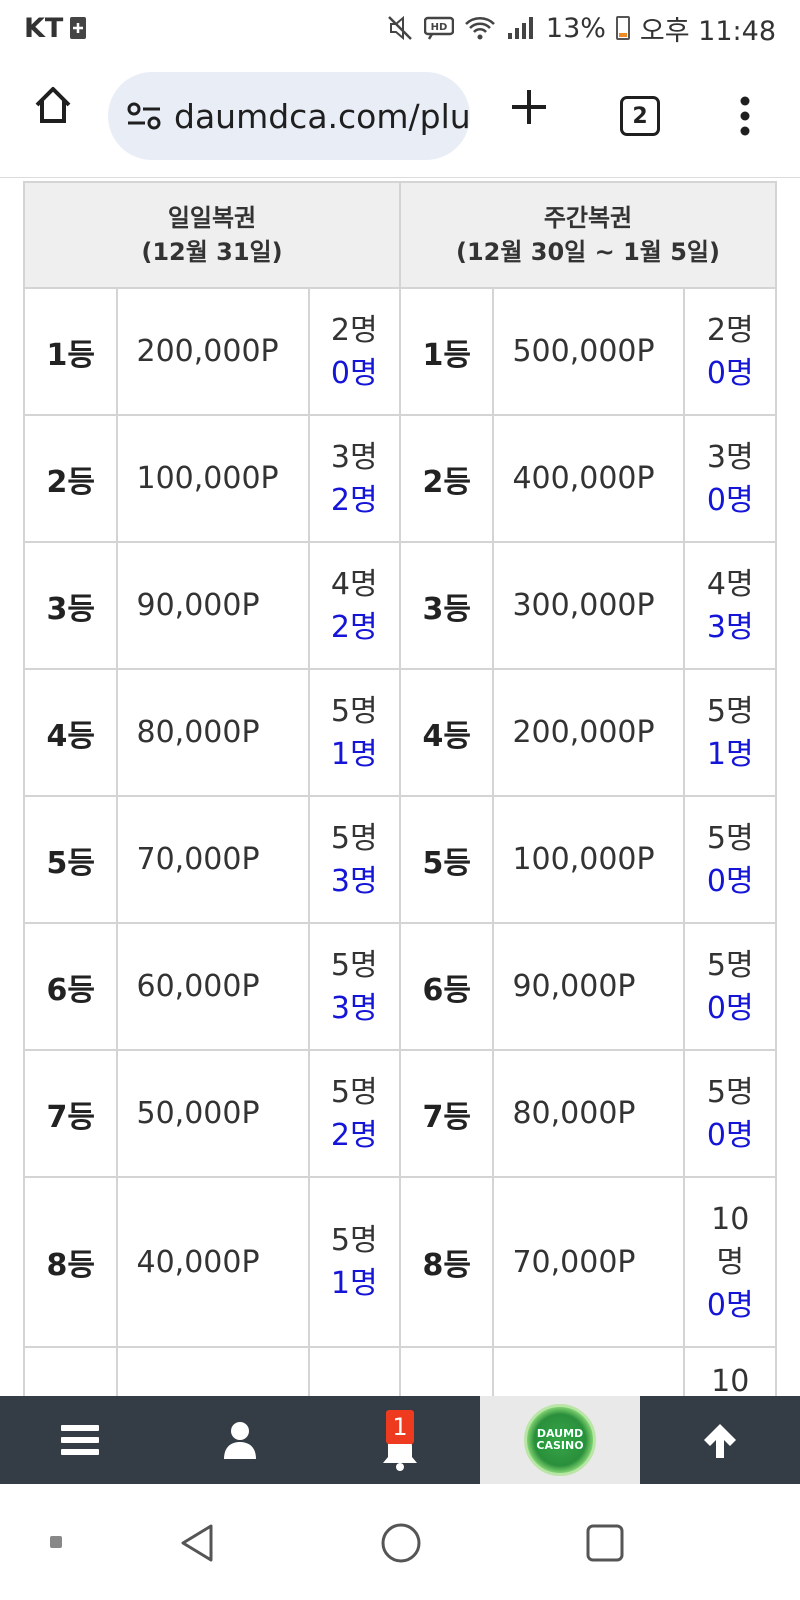 The height and width of the screenshot is (1600, 800). What do you see at coordinates (587, 252) in the screenshot?
I see `weekly-date: (12월 30일 ~ 1월 5일)` at bounding box center [587, 252].